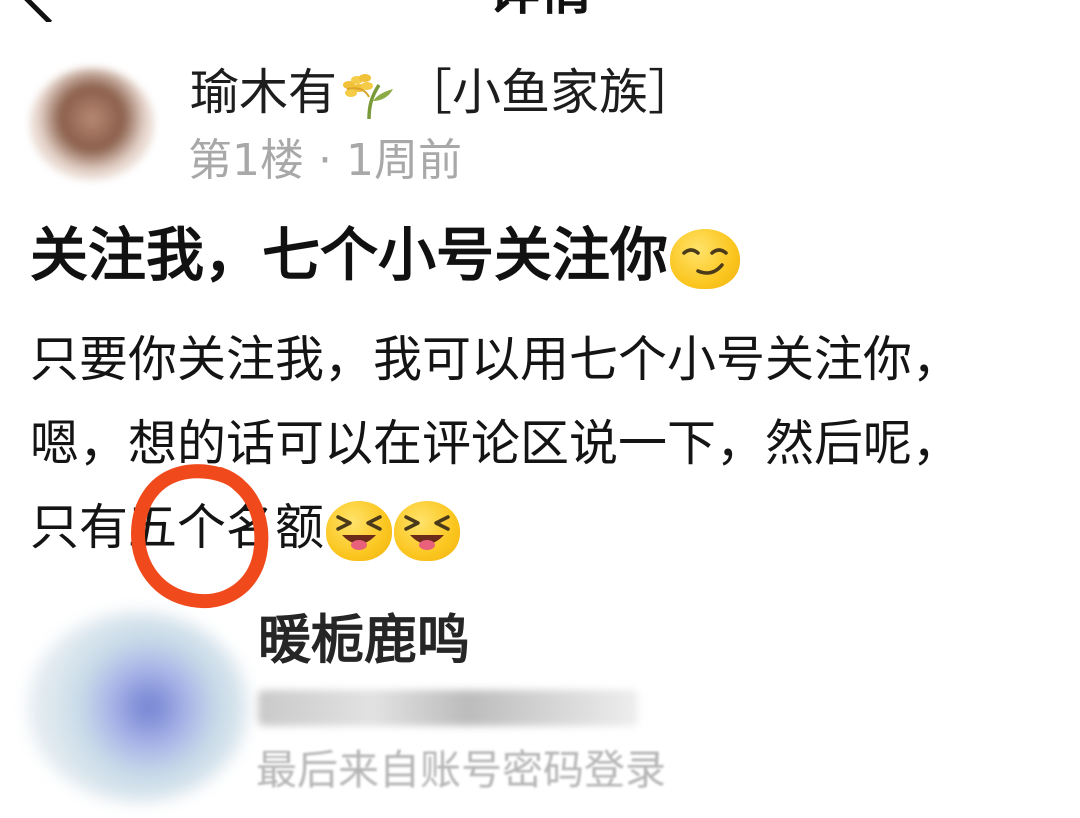 The image size is (1080, 818). I want to click on commenter-name: 暖栀鹿鸣, so click(364, 641).